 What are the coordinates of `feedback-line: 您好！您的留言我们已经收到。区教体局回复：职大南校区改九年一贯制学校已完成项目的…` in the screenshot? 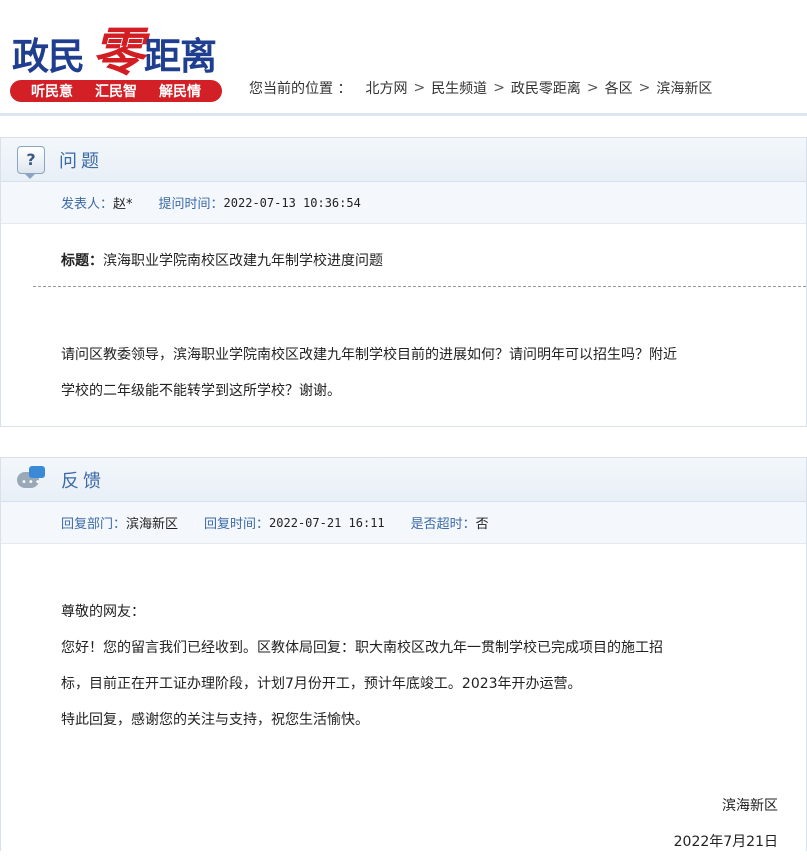 It's located at (362, 648).